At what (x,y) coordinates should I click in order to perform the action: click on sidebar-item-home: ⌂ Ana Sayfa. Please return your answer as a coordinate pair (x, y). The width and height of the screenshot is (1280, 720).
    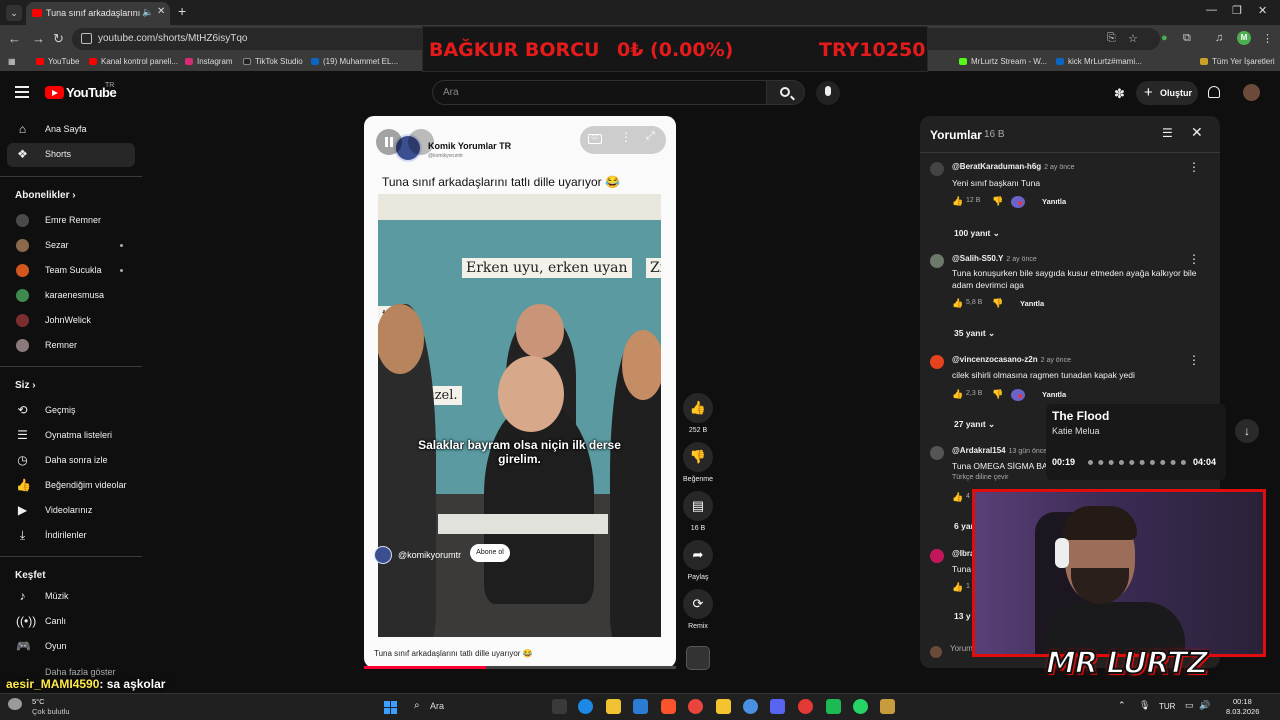
    Looking at the image, I should click on (71, 130).